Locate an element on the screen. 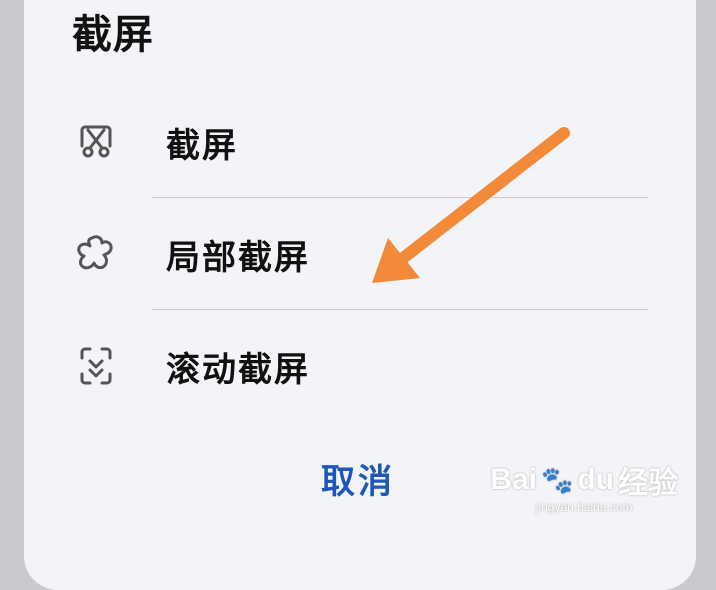 The height and width of the screenshot is (590, 716). watermark: Bai 🐾 du 经验 jingyan.baidu.com is located at coordinates (584, 486).